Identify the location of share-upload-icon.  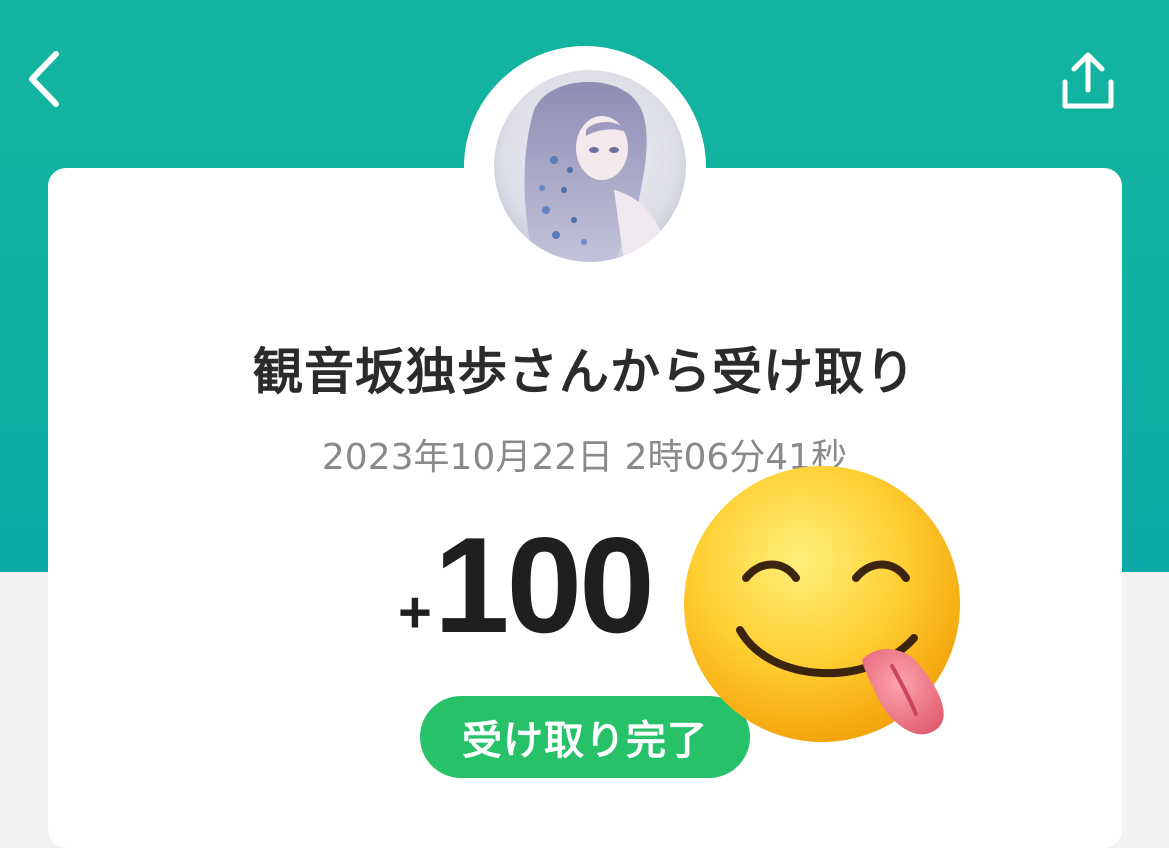
(1088, 80).